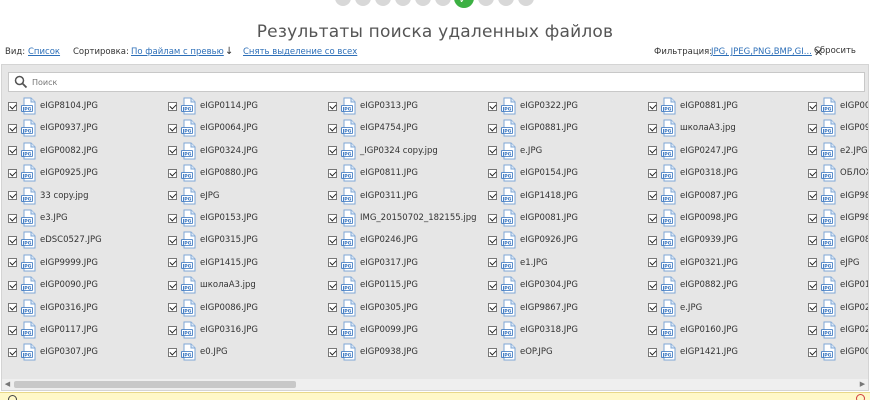 The image size is (870, 400). What do you see at coordinates (373, 330) in the screenshot?
I see `file-item: JPG eIGP0099.JPG` at bounding box center [373, 330].